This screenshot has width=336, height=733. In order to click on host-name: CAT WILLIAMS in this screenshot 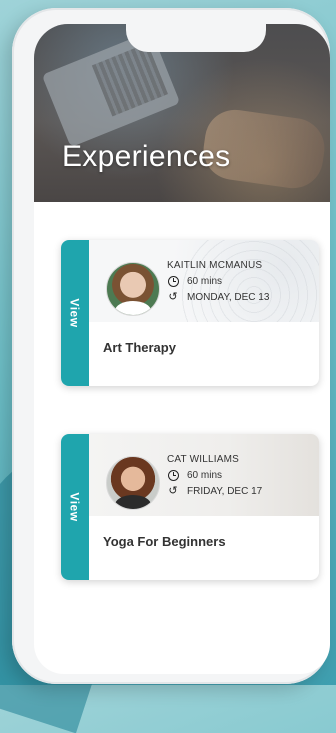, I will do `click(203, 459)`.